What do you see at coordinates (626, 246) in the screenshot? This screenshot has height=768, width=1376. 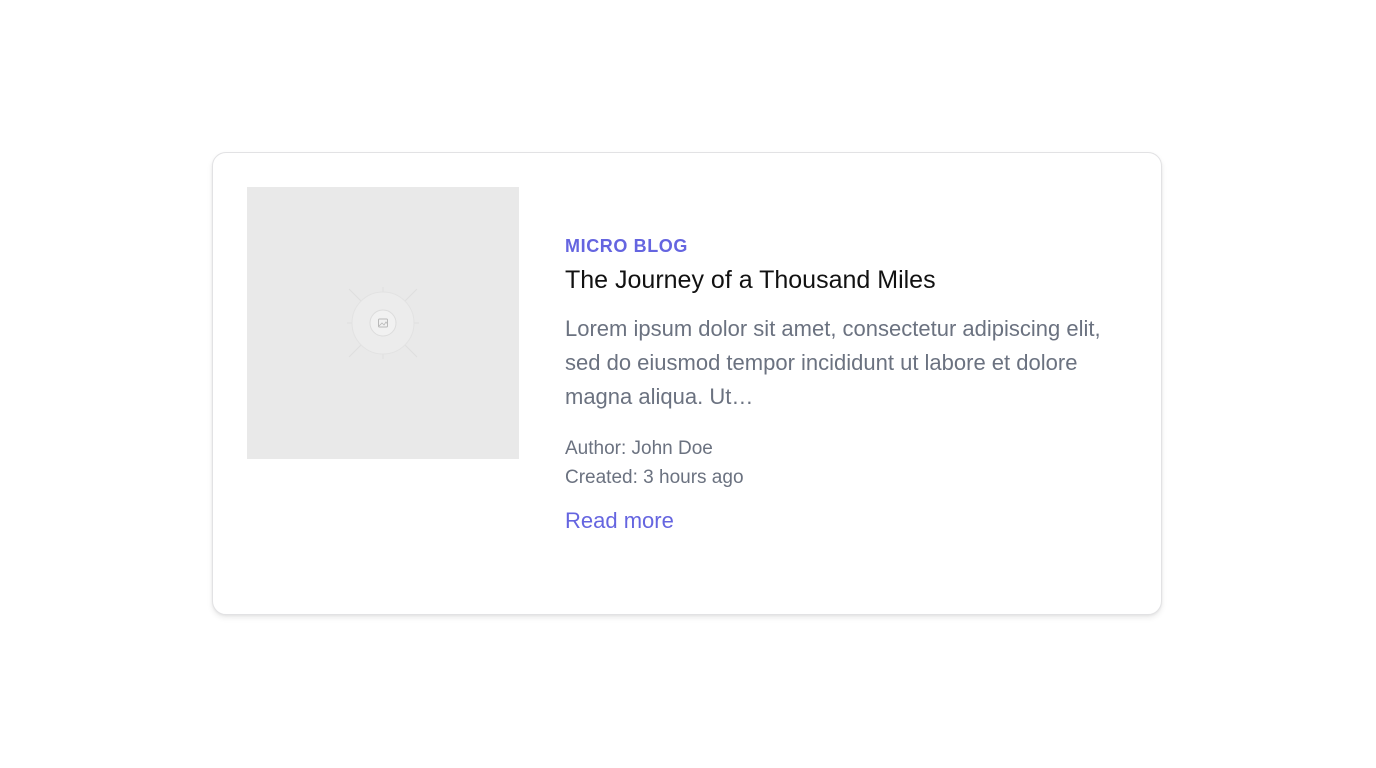 I see `post-category: MICRO BLOG` at bounding box center [626, 246].